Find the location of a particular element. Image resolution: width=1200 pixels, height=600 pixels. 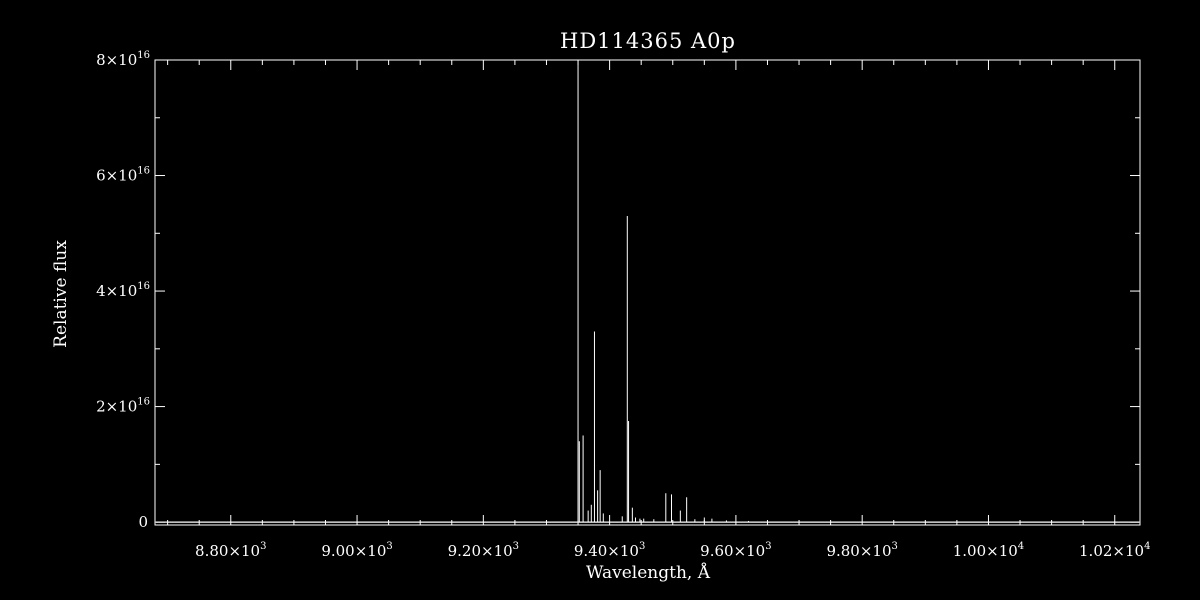

x-tick-label: 1.02×104 is located at coordinates (1114, 550).